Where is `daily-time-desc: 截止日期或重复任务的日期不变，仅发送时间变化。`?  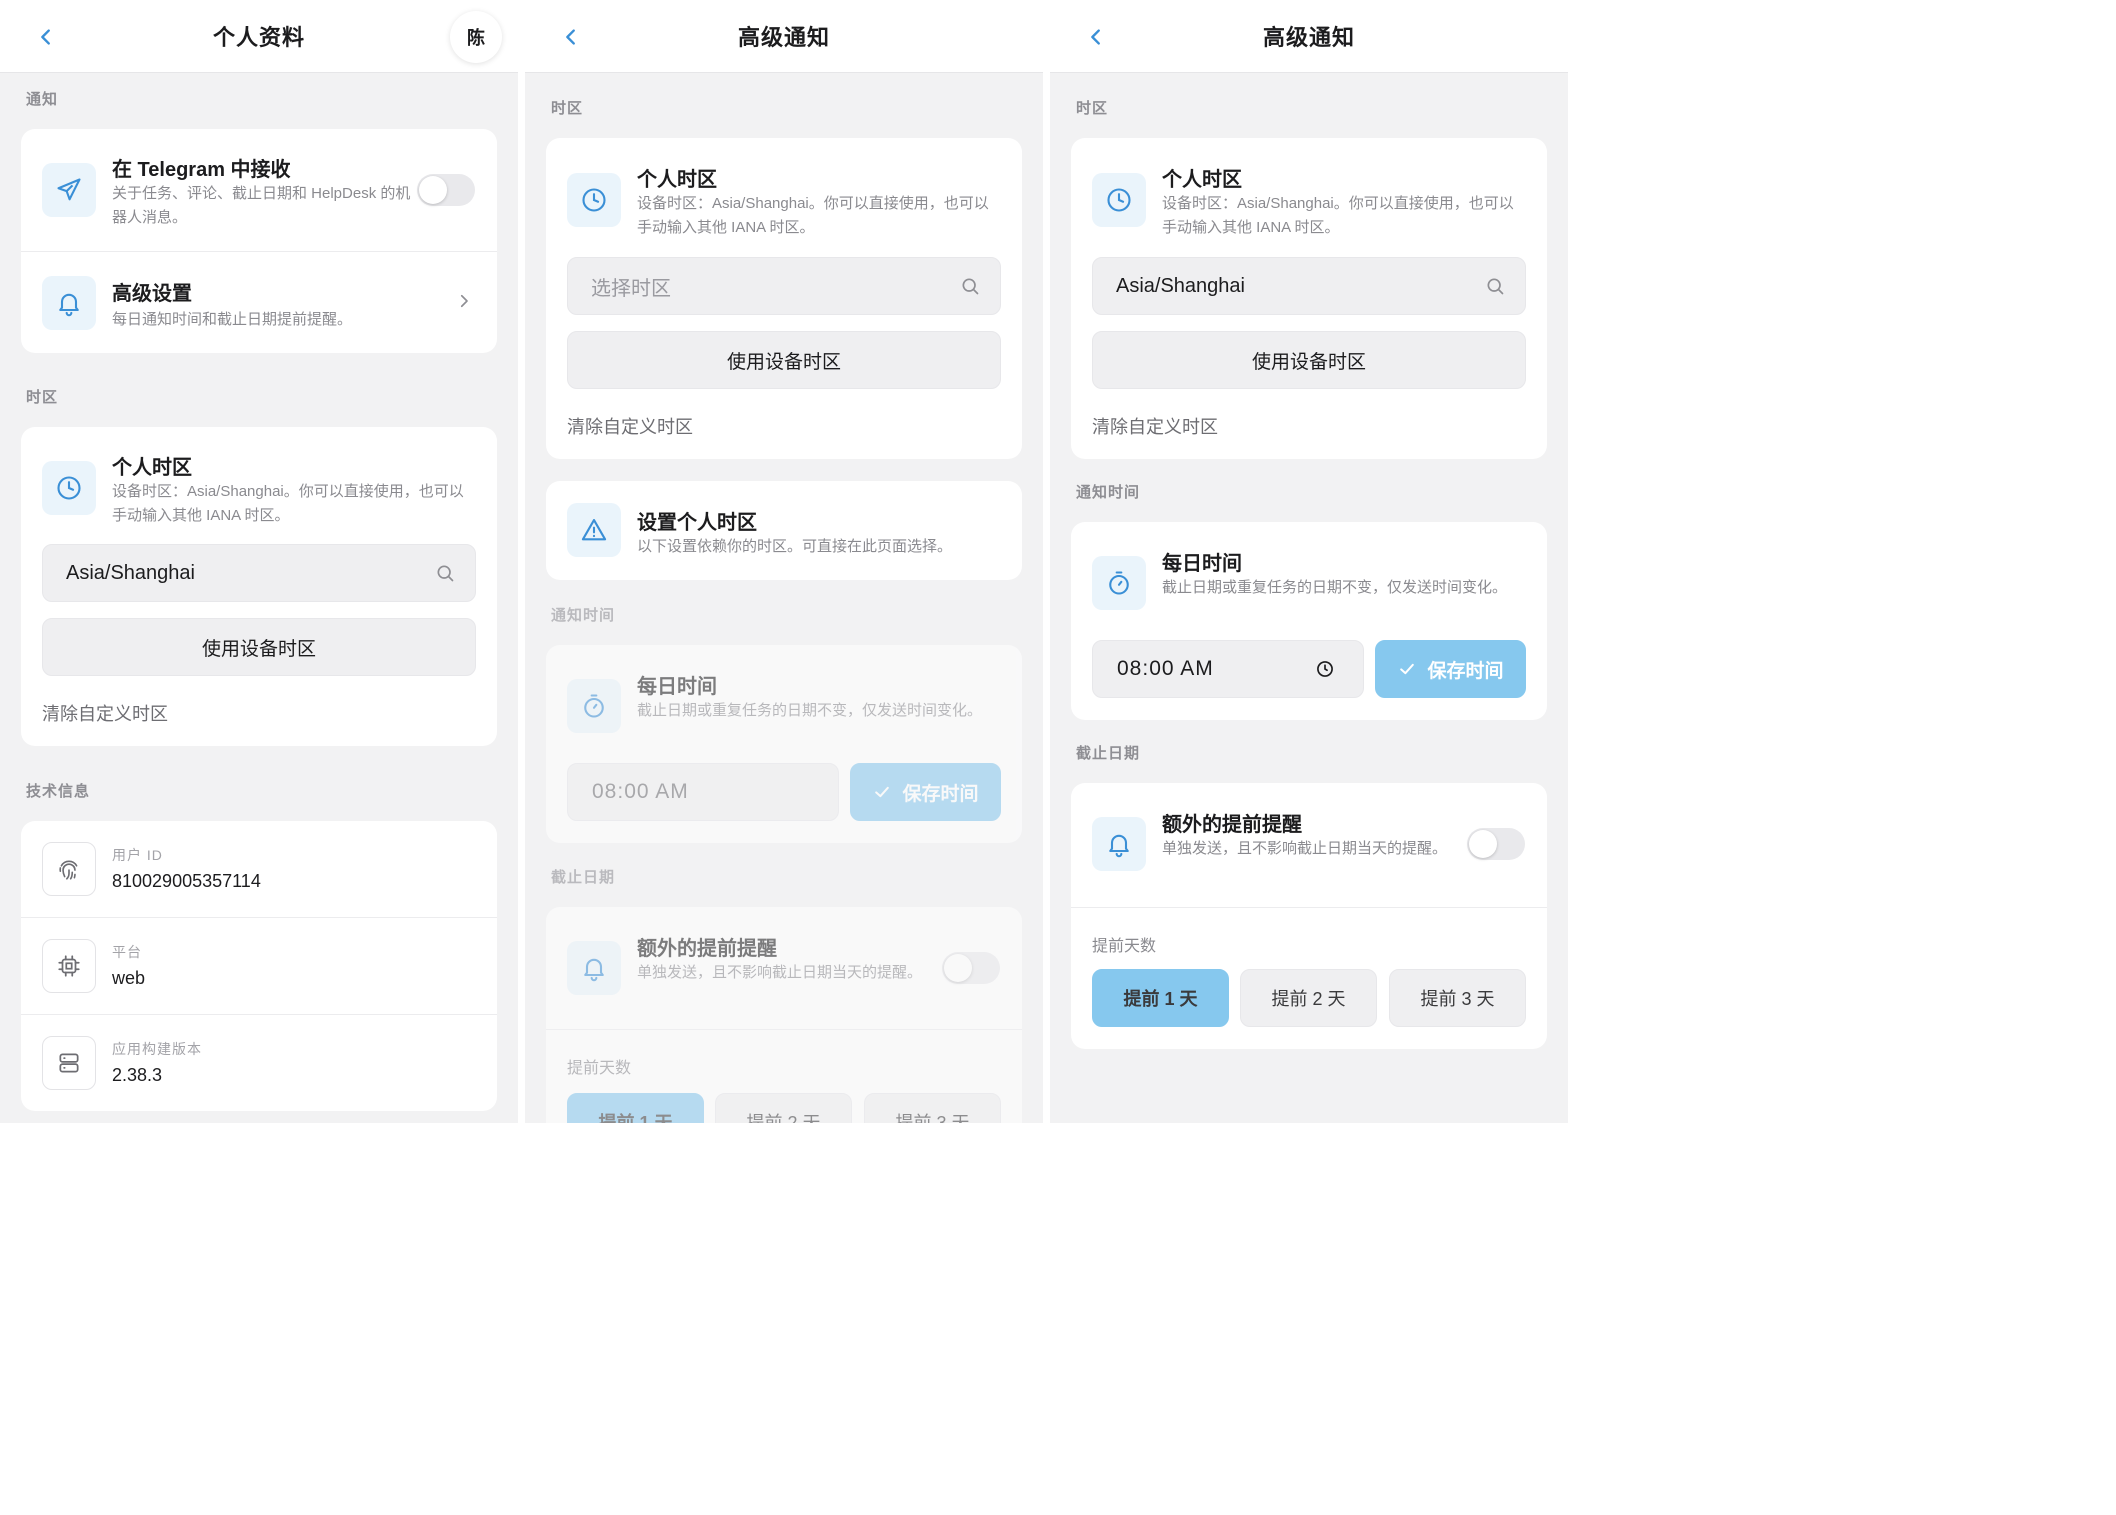
daily-time-desc: 截止日期或重复任务的日期不变，仅发送时间变化。 is located at coordinates (1335, 587).